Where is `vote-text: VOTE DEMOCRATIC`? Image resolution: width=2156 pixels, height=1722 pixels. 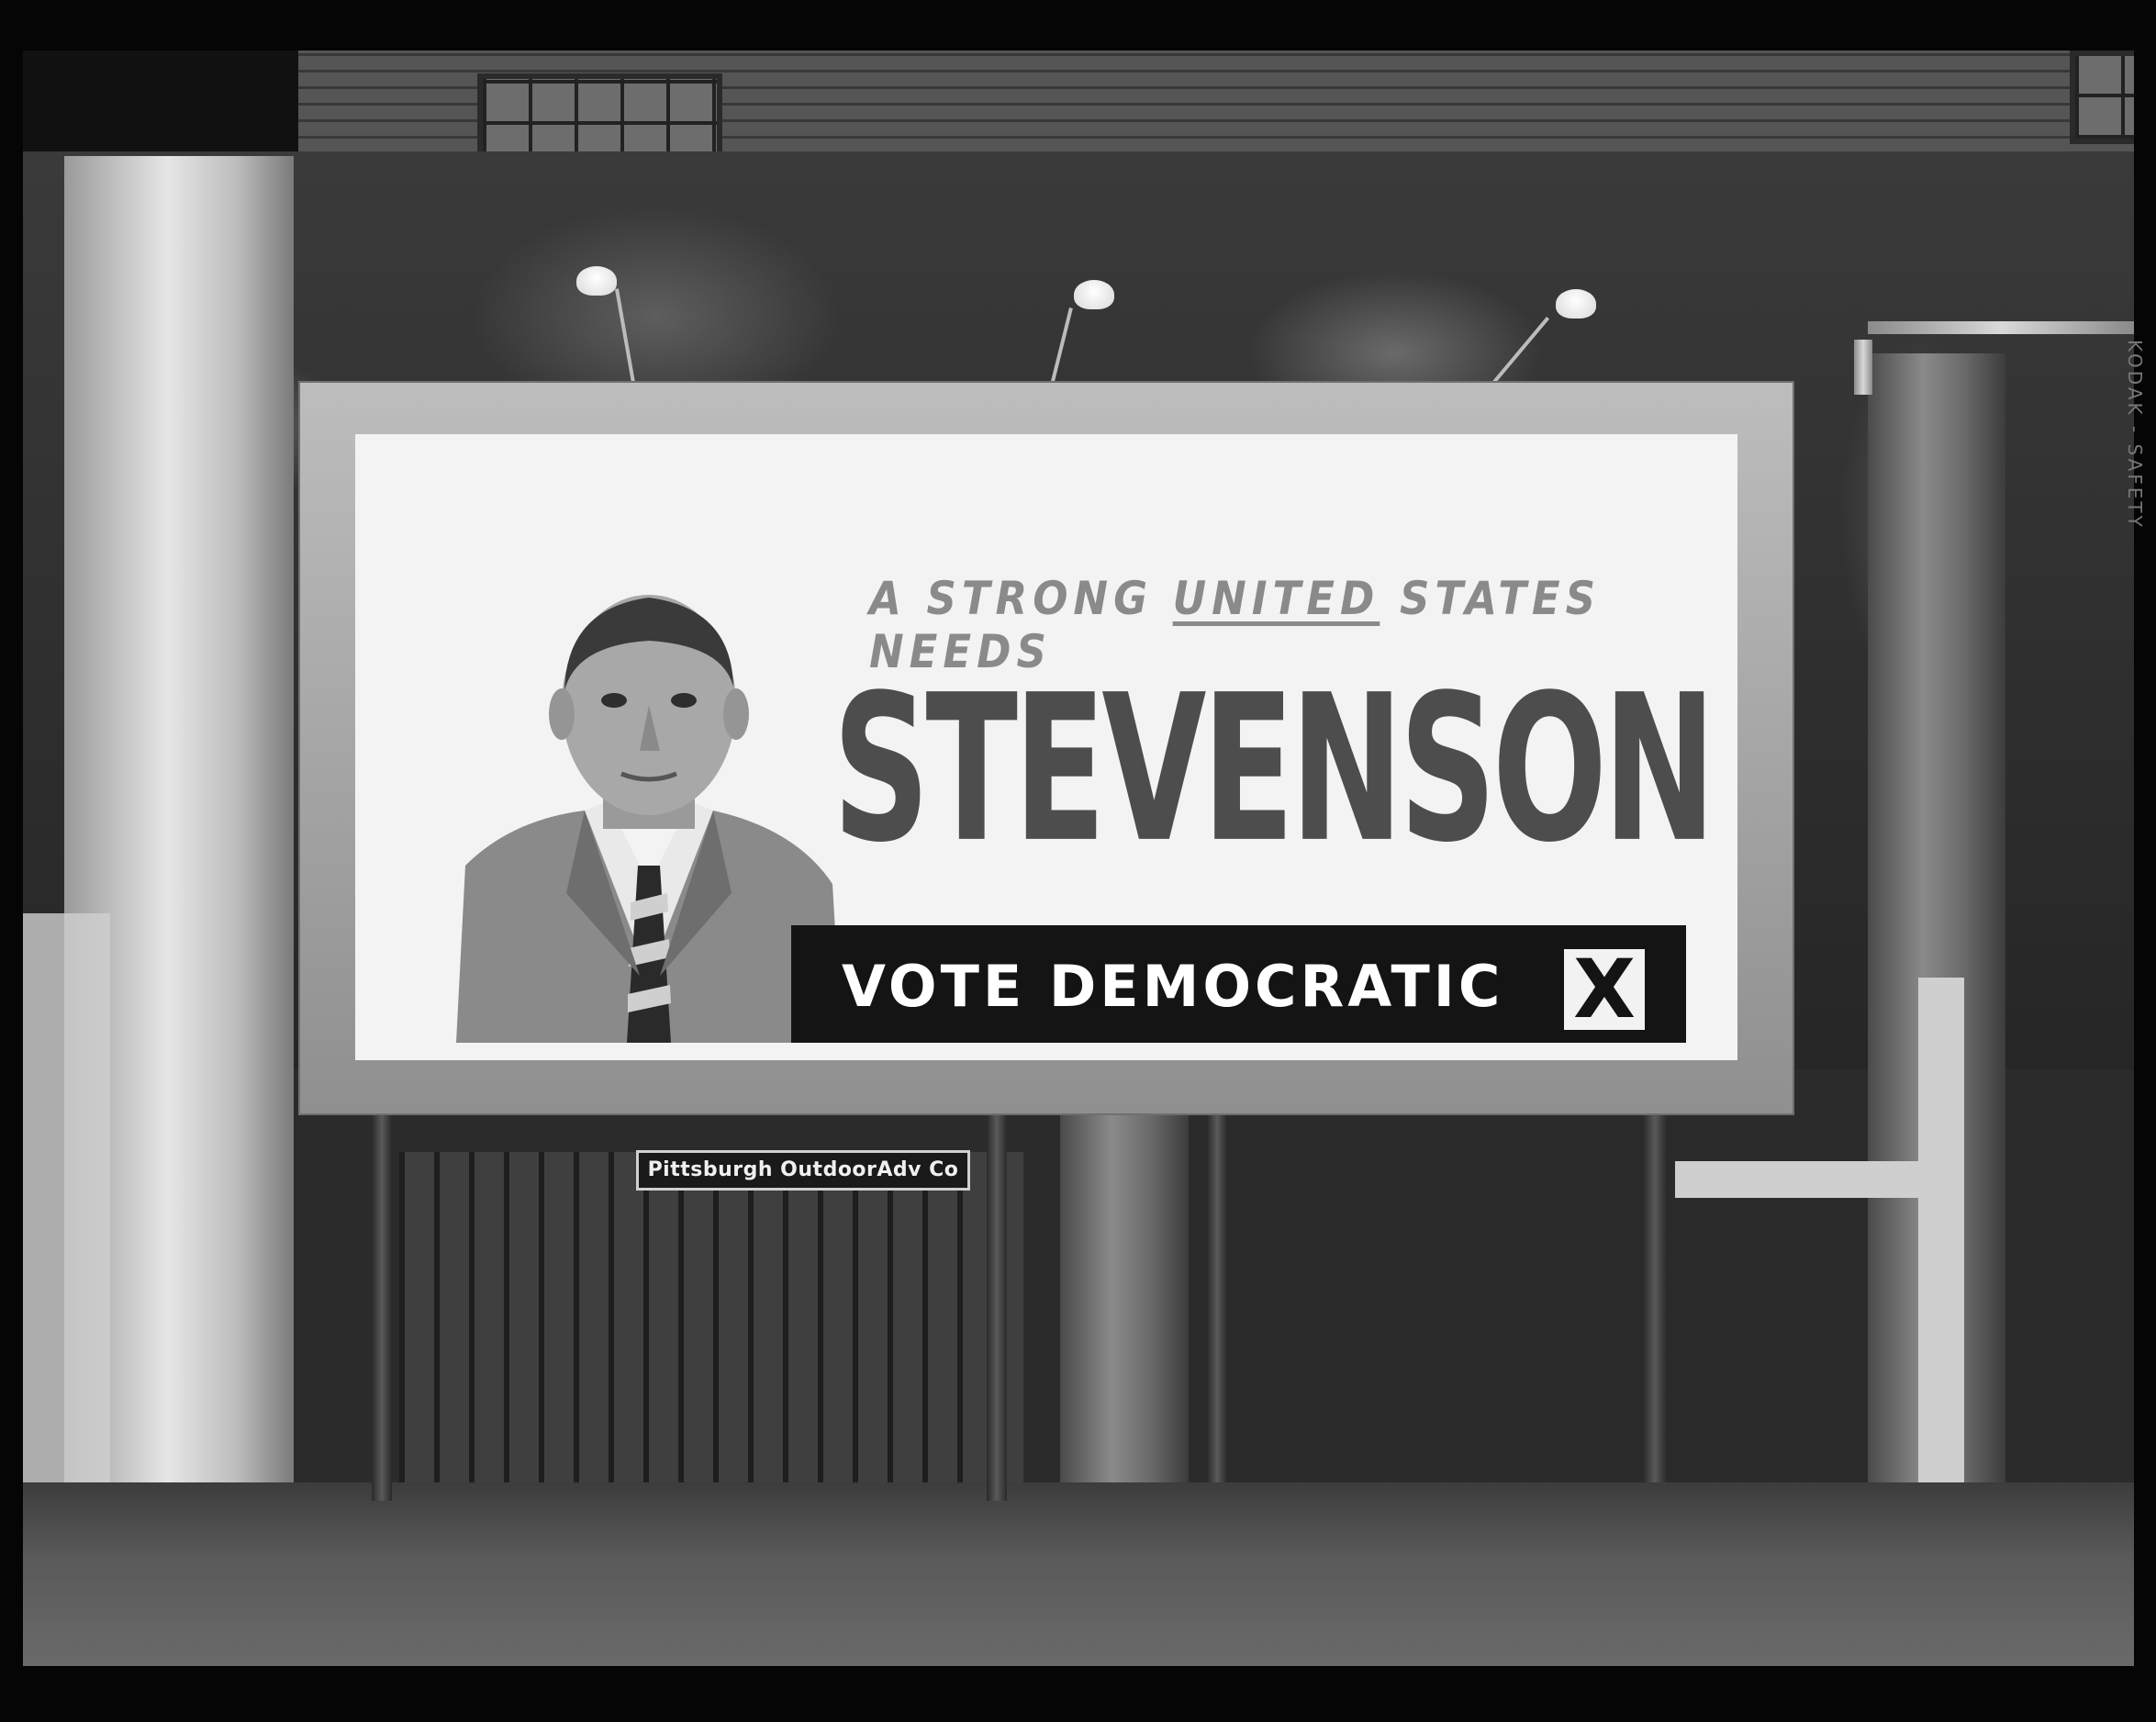
vote-text: VOTE DEMOCRATIC is located at coordinates (1173, 986).